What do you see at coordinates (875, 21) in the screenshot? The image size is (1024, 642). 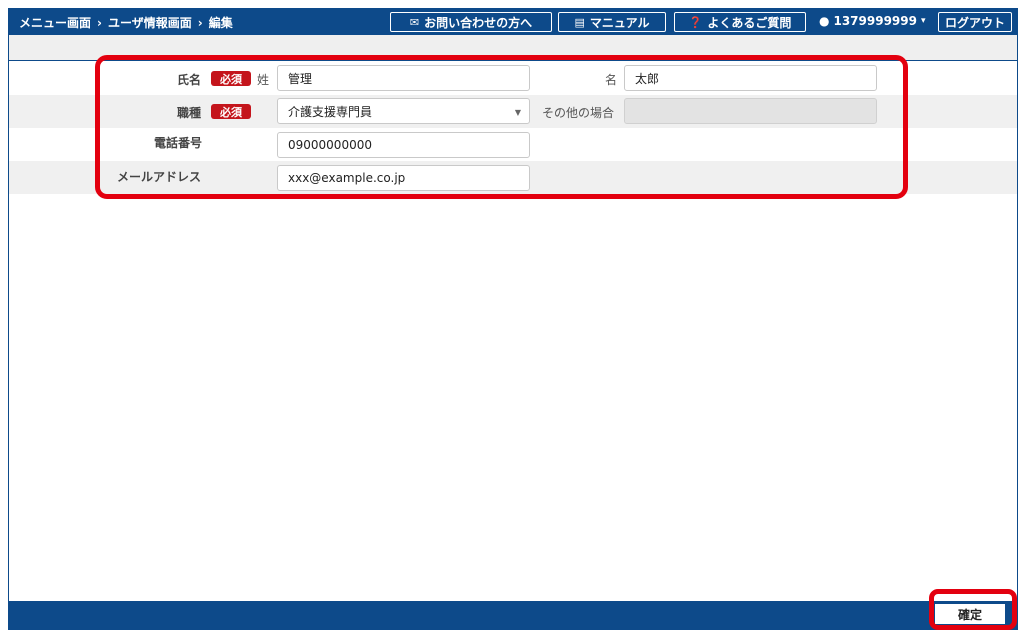 I see `user-id: 1379999999` at bounding box center [875, 21].